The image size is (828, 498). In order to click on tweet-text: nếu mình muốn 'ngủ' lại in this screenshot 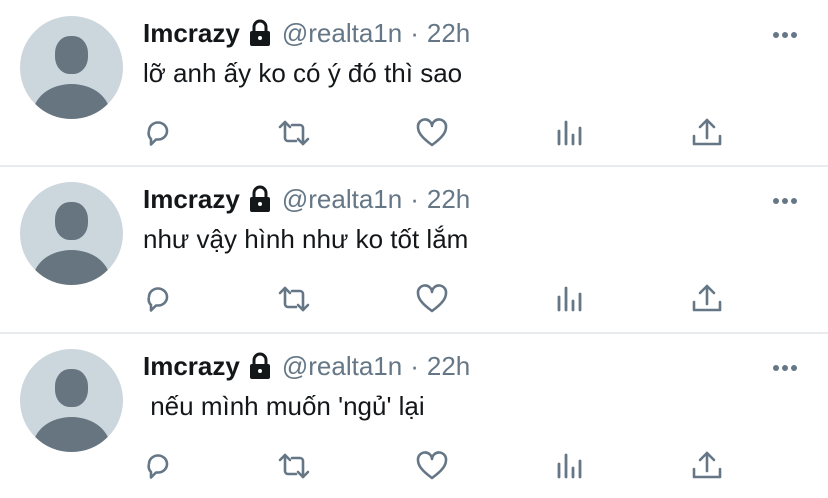, I will do `click(284, 406)`.